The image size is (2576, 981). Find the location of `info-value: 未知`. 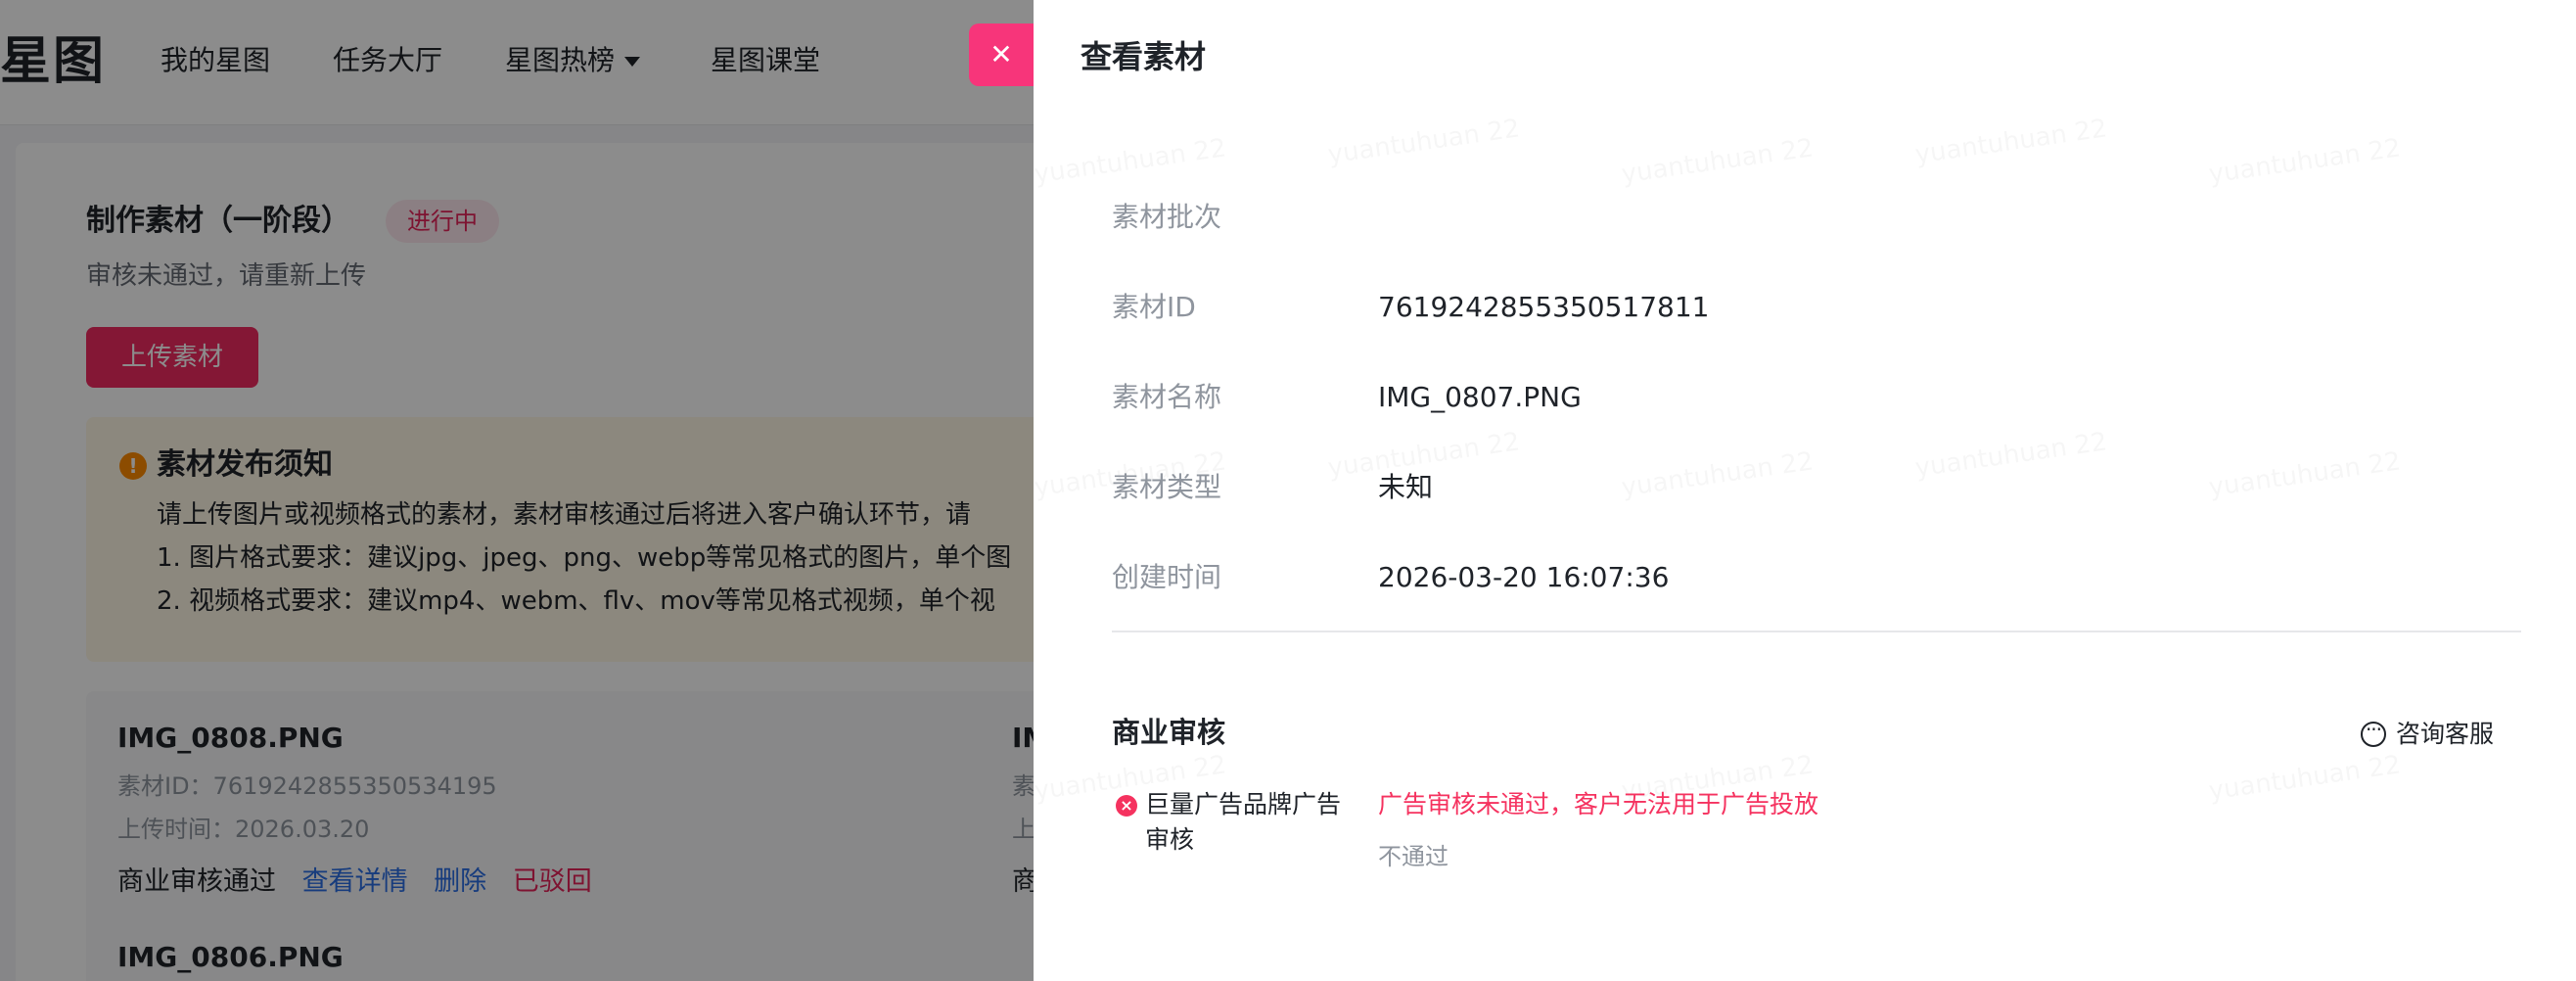

info-value: 未知 is located at coordinates (1406, 487).